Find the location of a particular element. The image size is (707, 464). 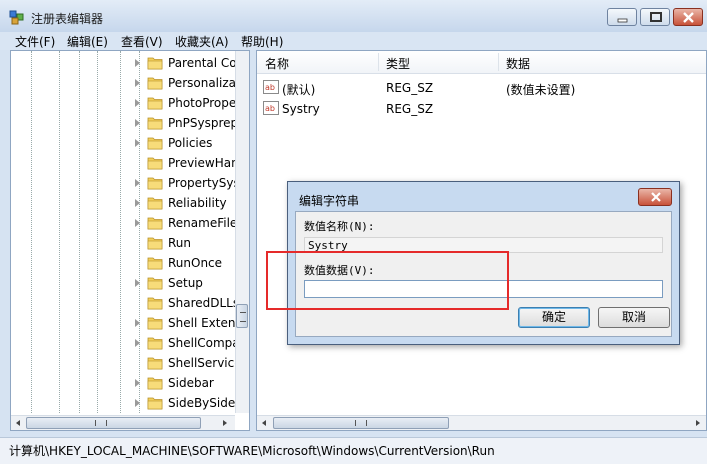

close-icon is located at coordinates (656, 197).